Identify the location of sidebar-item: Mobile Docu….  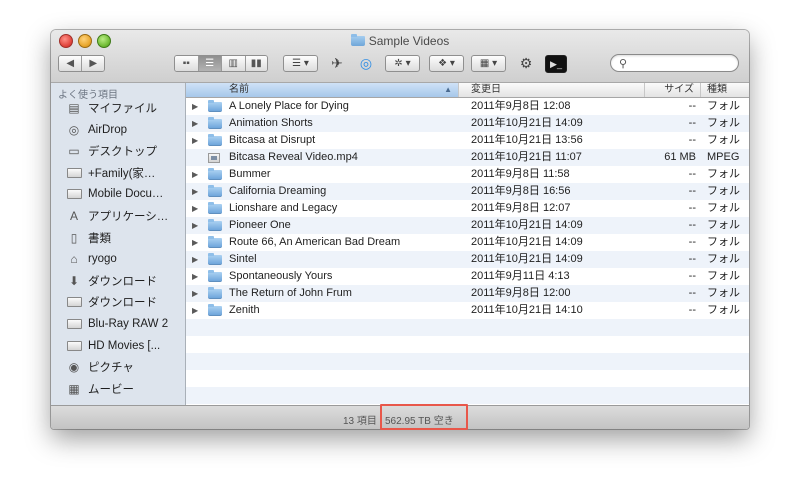
(125, 194).